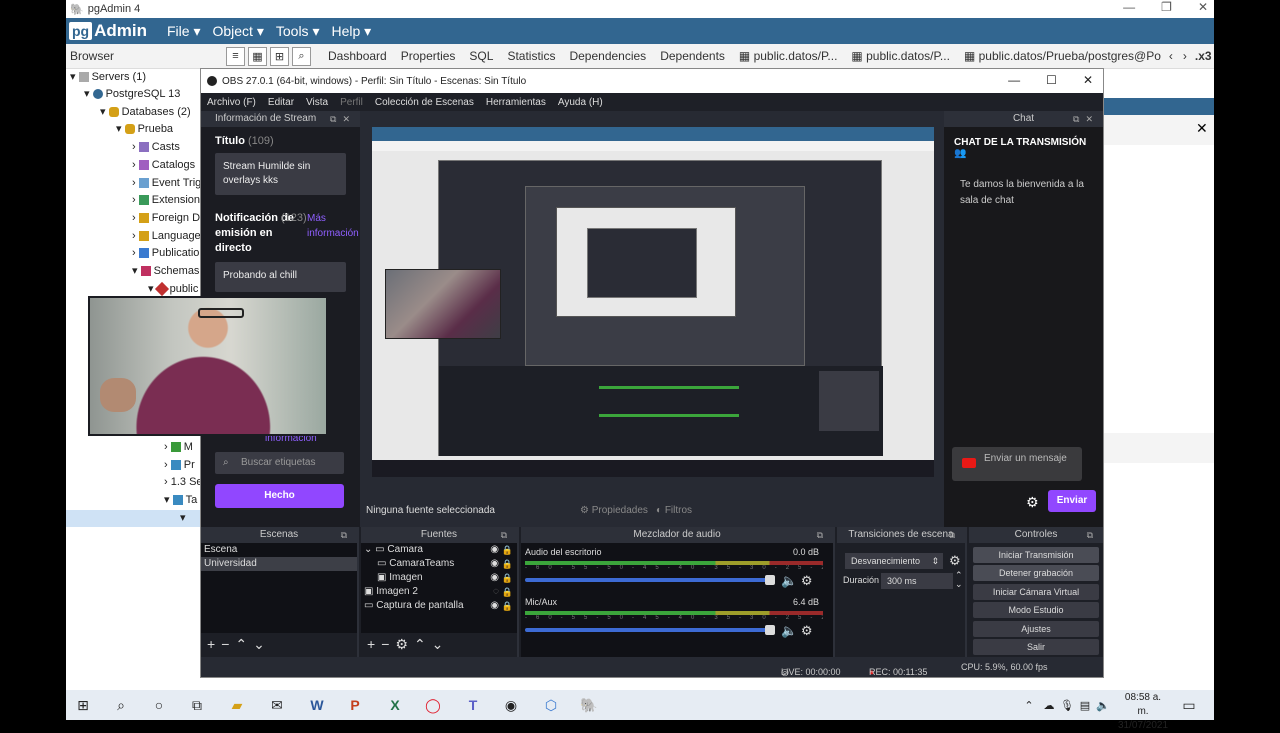 Image resolution: width=1280 pixels, height=733 pixels. Describe the element at coordinates (298, 31) in the screenshot. I see `menu-tools: Tools ▾` at that location.